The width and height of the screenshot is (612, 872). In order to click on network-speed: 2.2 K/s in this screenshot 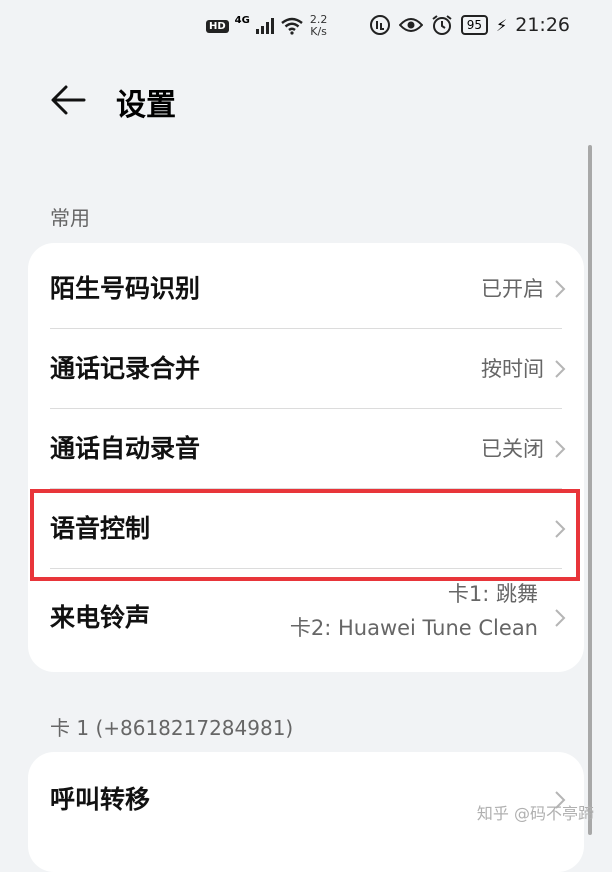, I will do `click(318, 25)`.